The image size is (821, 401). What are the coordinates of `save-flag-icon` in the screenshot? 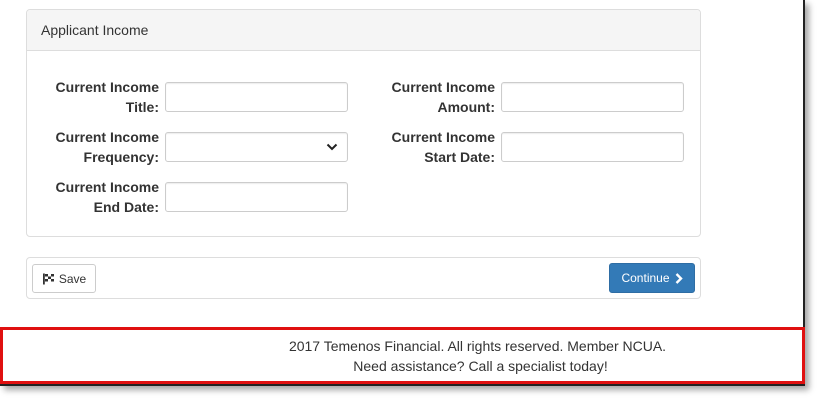 It's located at (48, 278).